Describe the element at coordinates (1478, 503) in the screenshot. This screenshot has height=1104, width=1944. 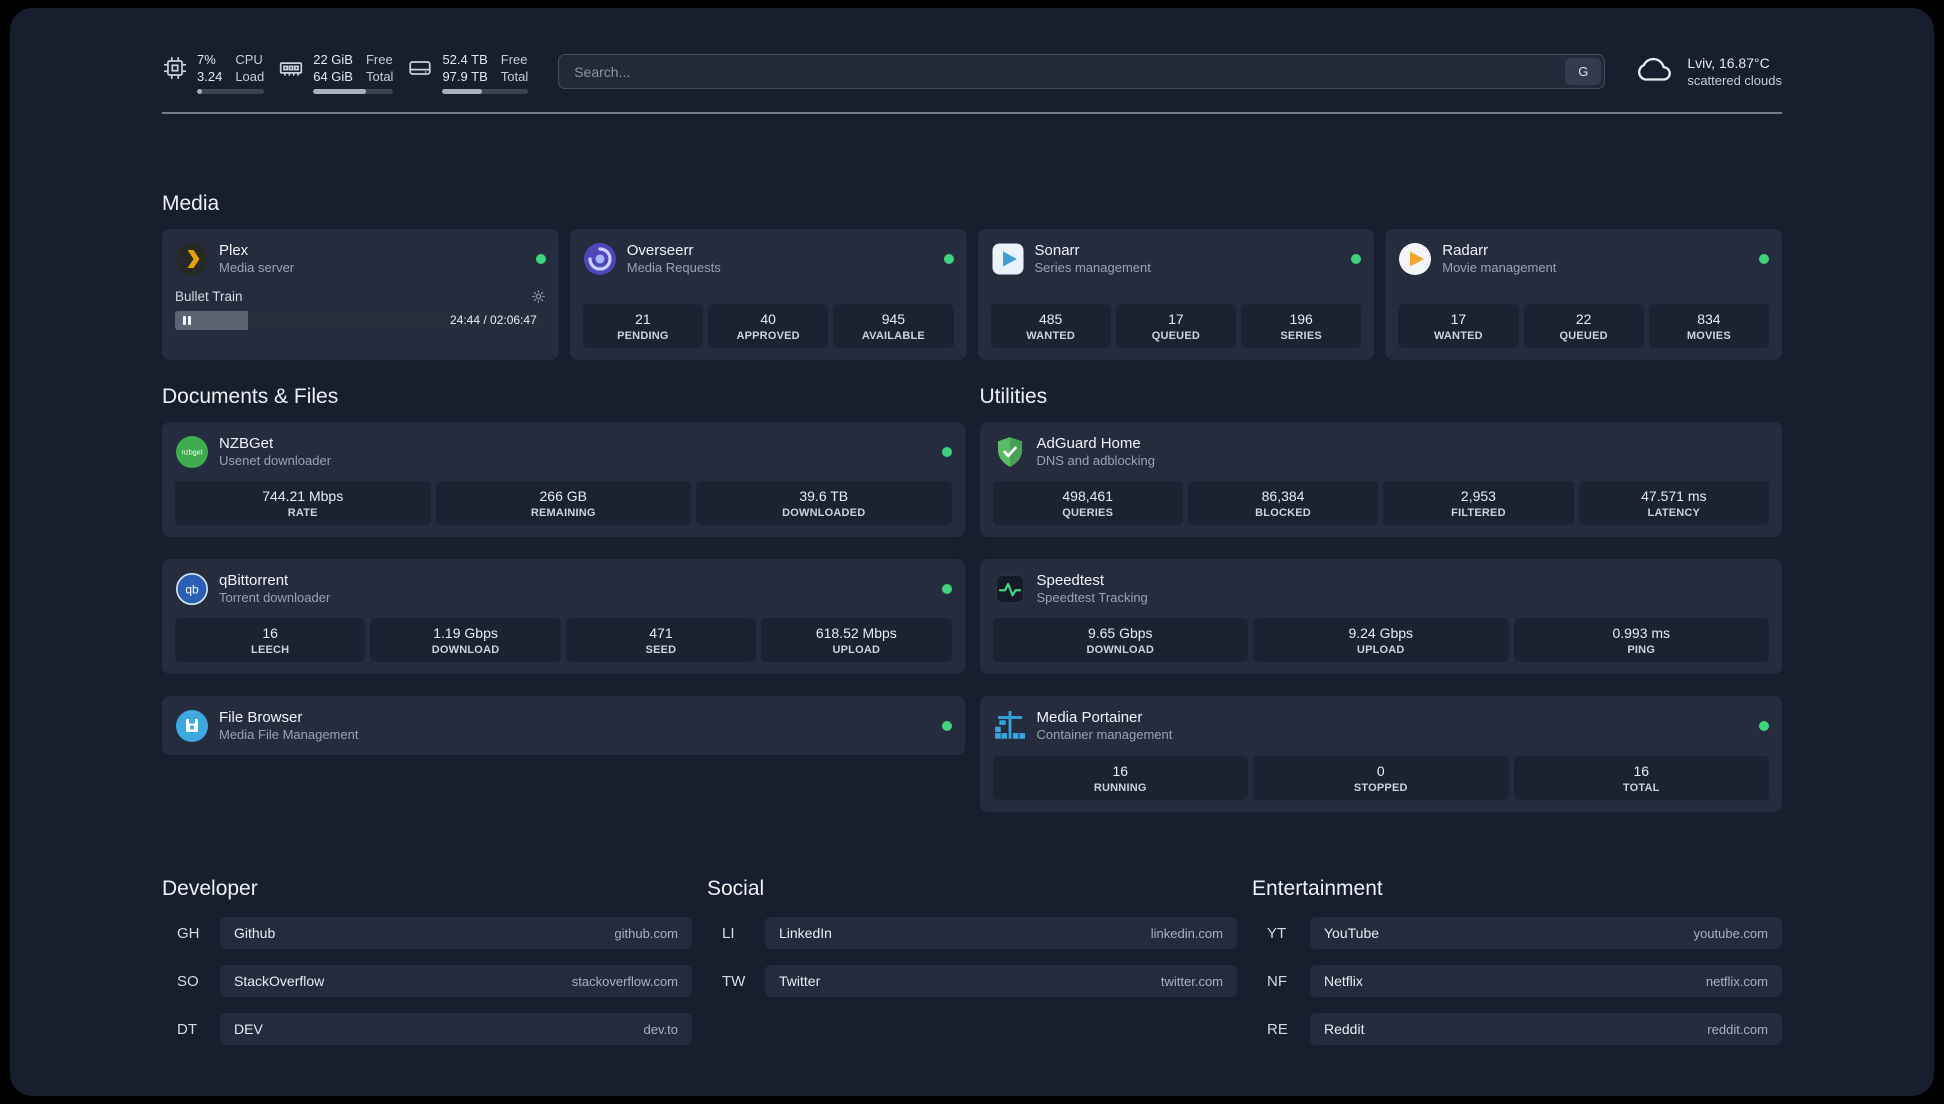
I see `stat-box: 2,953 FILTERED` at that location.